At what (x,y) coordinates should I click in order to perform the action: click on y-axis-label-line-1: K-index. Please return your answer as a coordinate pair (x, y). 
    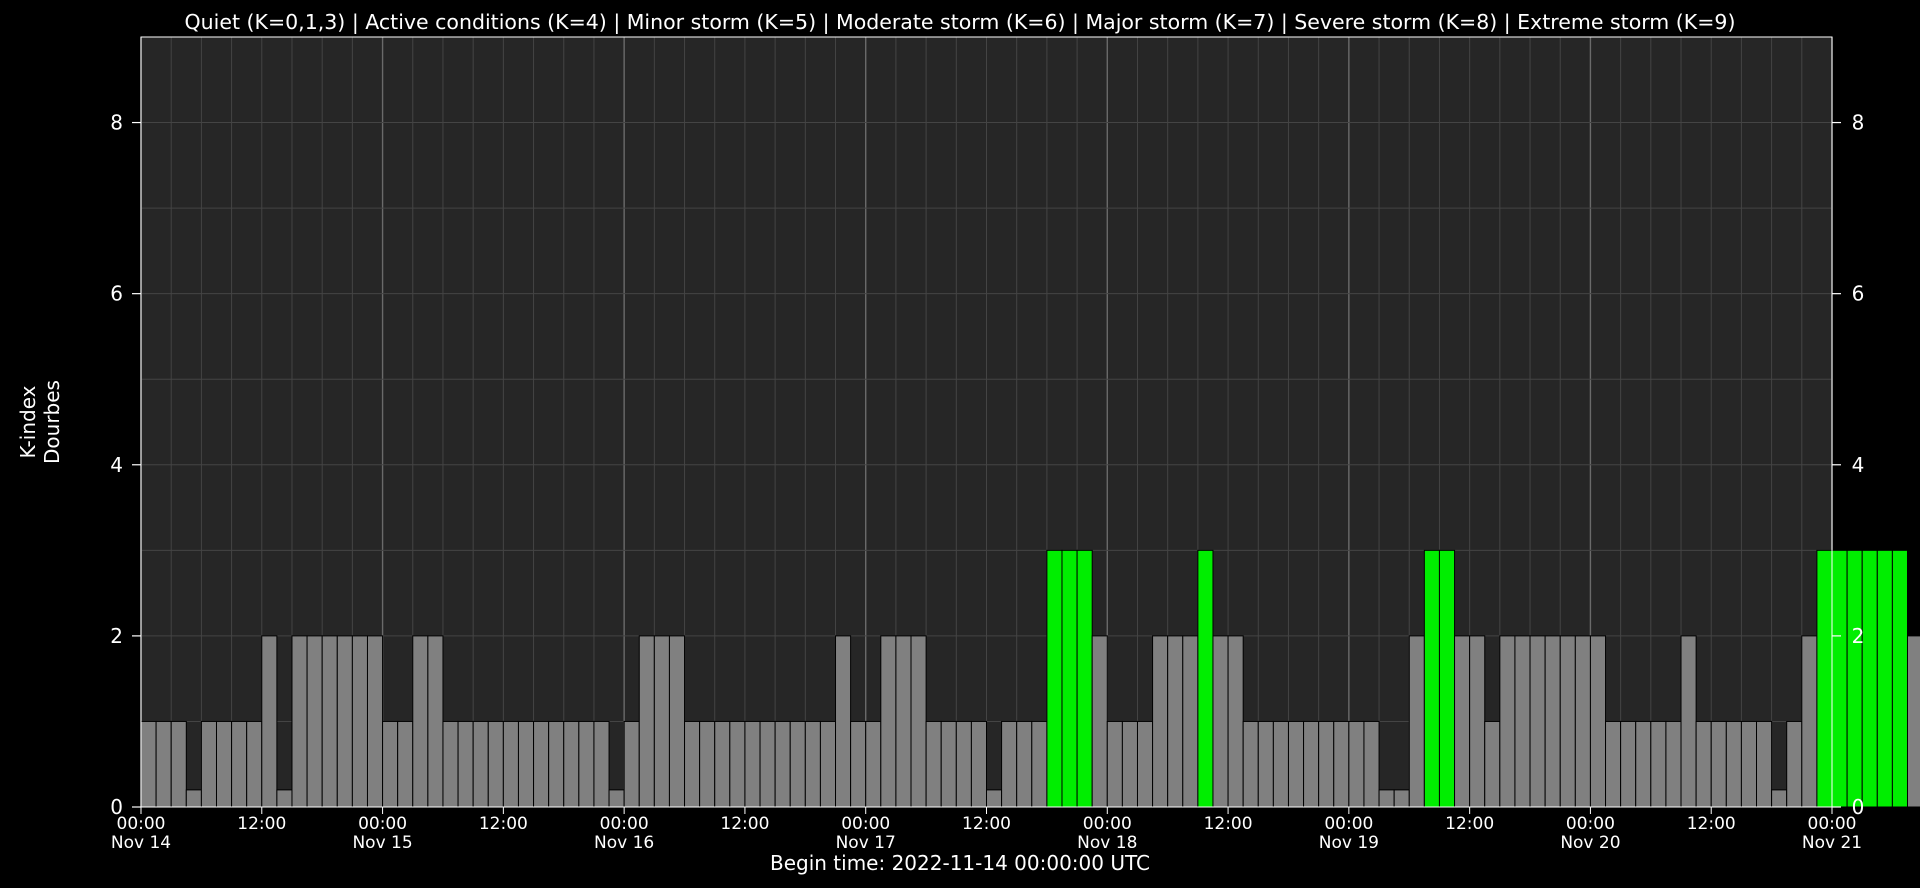
    Looking at the image, I should click on (28, 421).